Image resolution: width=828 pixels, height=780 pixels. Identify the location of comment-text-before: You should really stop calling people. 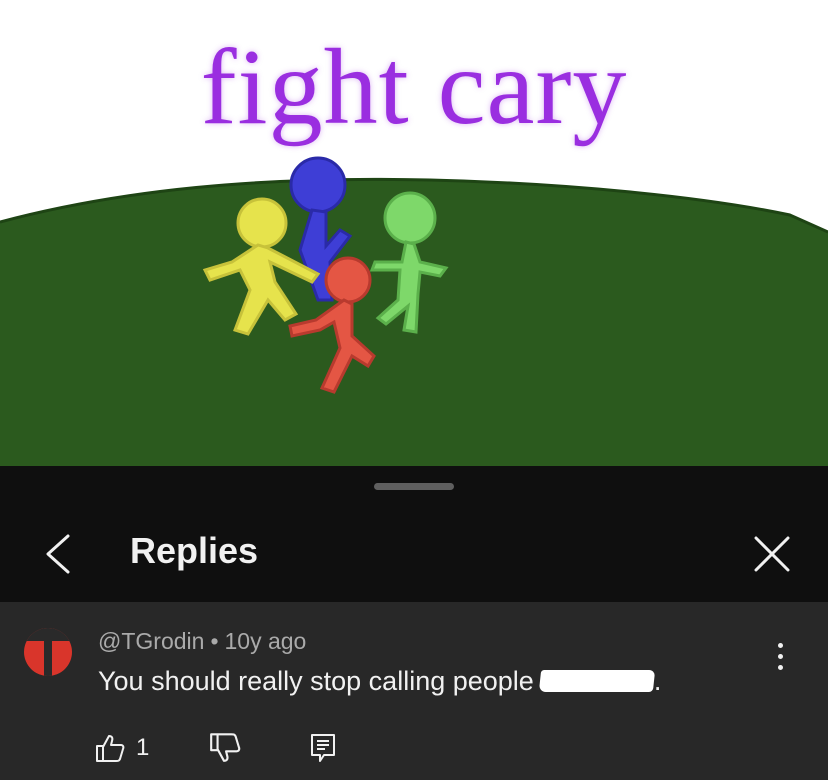
(316, 681).